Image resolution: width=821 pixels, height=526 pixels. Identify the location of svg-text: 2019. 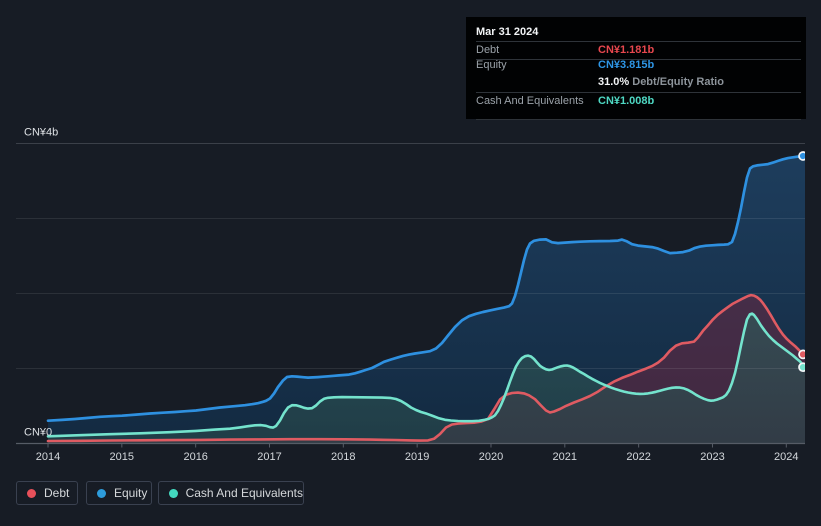
(417, 457).